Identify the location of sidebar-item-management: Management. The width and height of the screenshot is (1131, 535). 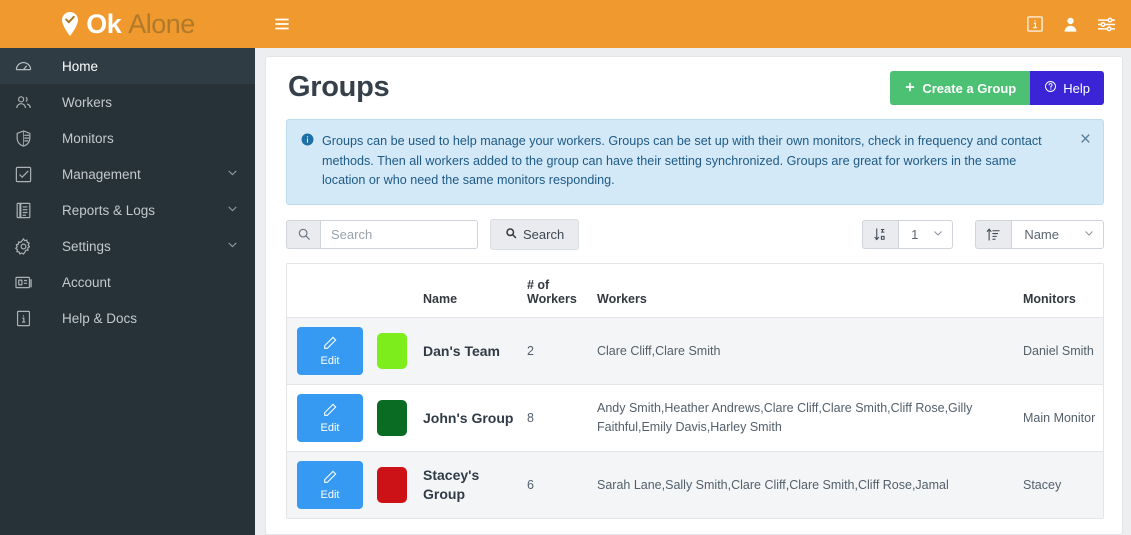
(127, 174).